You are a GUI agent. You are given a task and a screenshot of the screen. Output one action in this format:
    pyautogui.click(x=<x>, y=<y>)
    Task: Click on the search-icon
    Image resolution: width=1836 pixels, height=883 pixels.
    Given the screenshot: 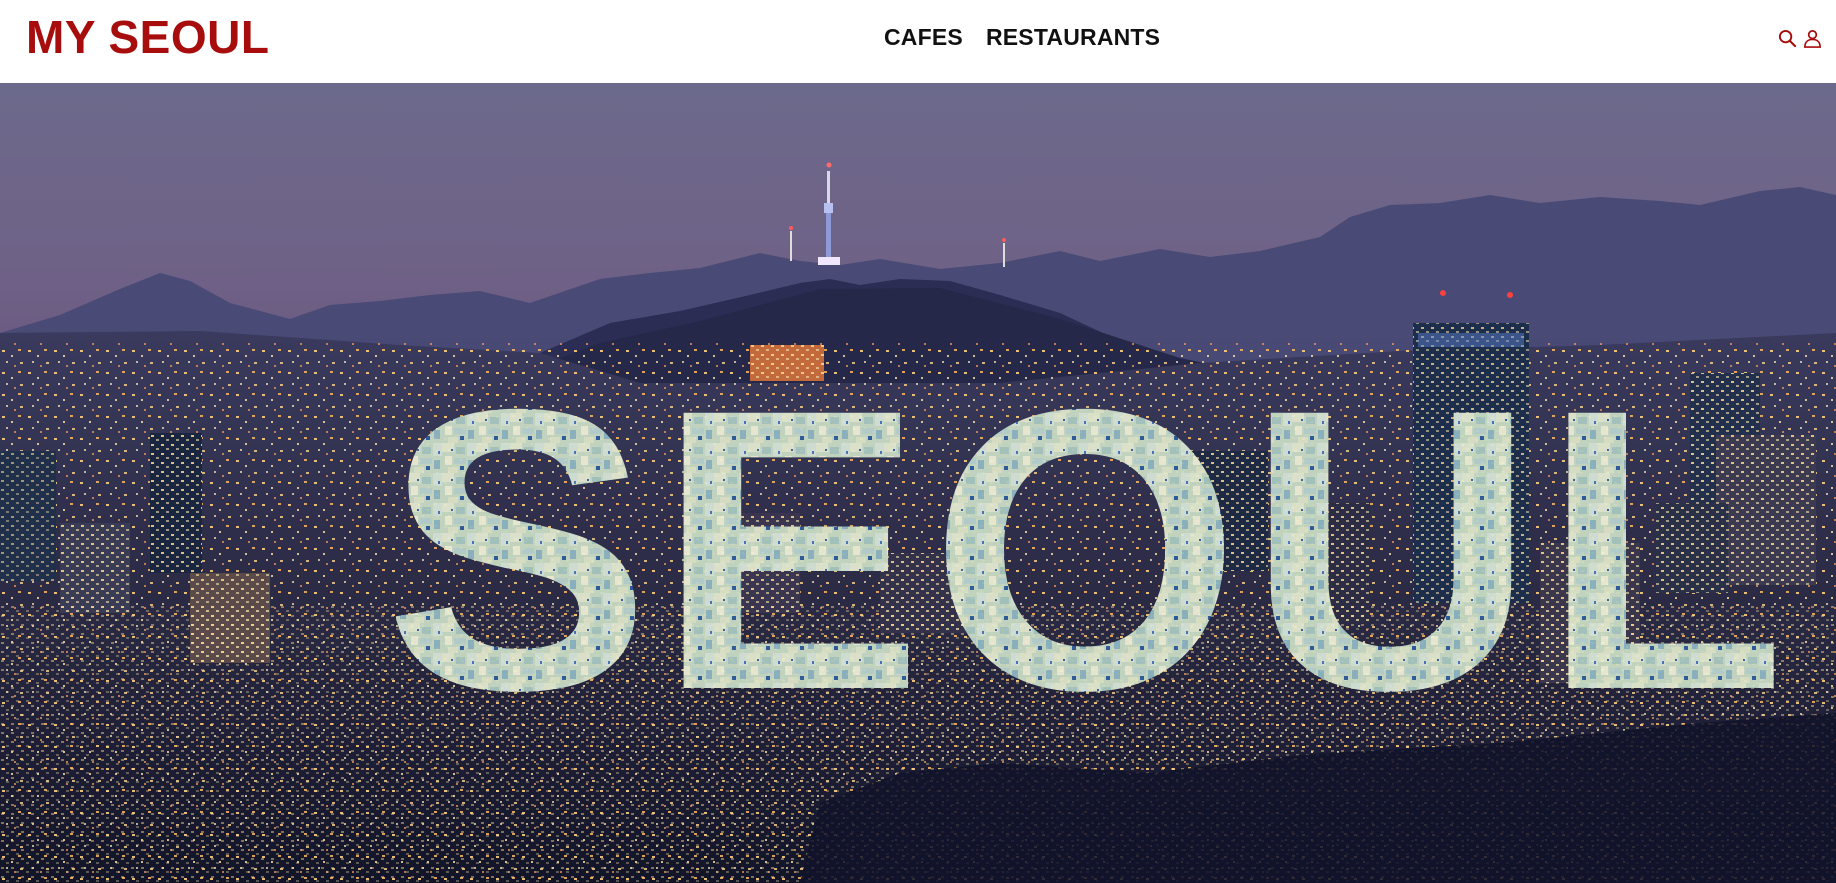 What is the action you would take?
    pyautogui.click(x=1787, y=38)
    